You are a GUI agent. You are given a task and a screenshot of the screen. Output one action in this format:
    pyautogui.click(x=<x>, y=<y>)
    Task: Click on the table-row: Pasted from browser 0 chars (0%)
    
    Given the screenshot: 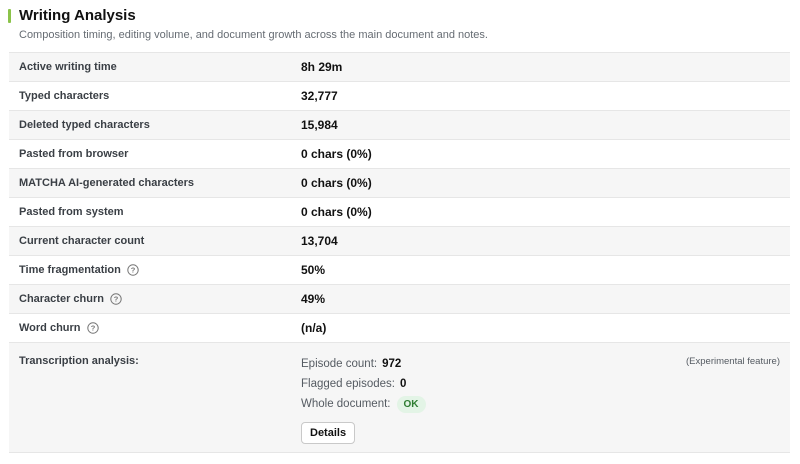 What is the action you would take?
    pyautogui.click(x=399, y=153)
    